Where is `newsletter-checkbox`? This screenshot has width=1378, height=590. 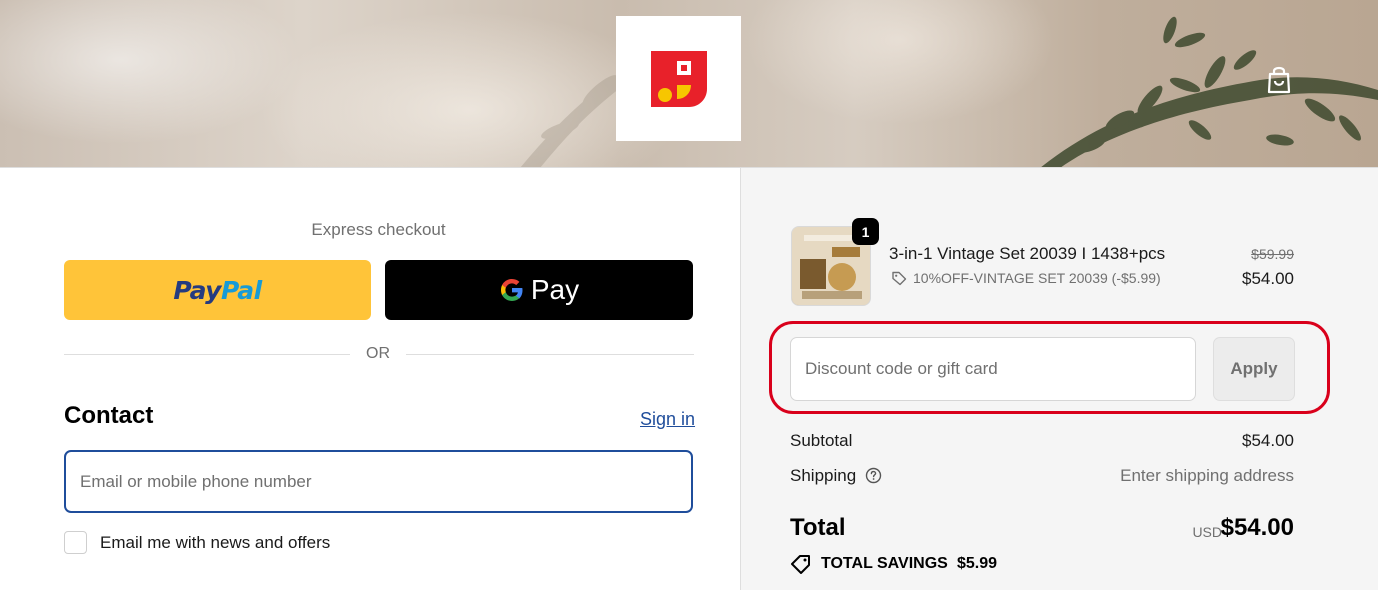 newsletter-checkbox is located at coordinates (75, 542).